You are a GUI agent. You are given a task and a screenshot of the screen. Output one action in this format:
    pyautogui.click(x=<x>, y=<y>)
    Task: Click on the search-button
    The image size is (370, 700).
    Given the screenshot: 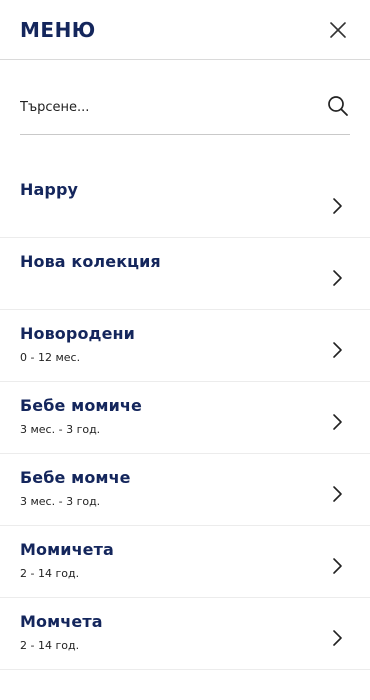 What is the action you would take?
    pyautogui.click(x=338, y=106)
    